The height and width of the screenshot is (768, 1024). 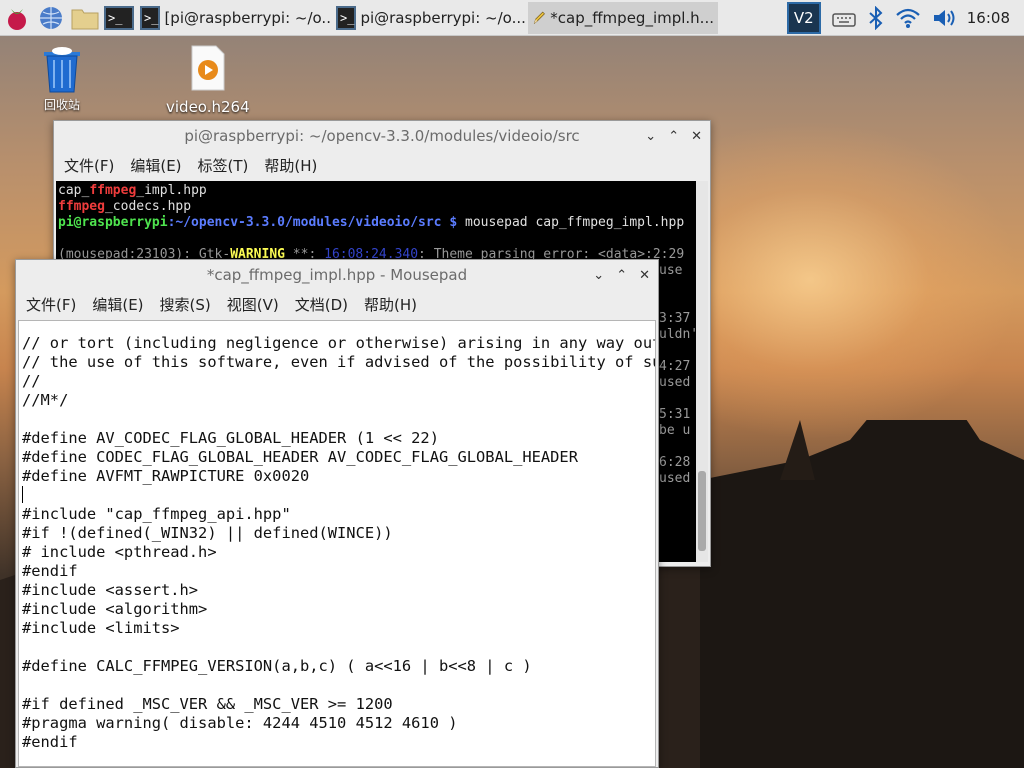 I want to click on code-line: //M*/, so click(x=45, y=400).